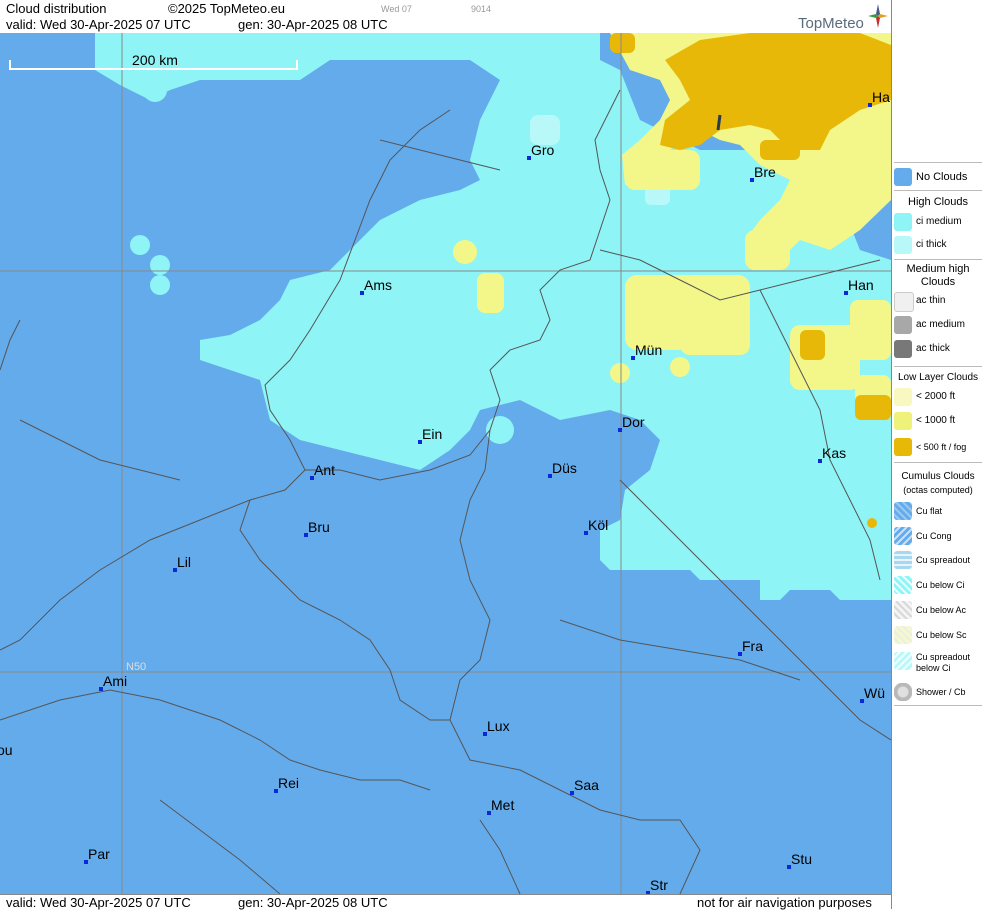 This screenshot has width=983, height=910. I want to click on valid-time: valid: Wed 30-Apr-2025 07 UTC, so click(98, 24).